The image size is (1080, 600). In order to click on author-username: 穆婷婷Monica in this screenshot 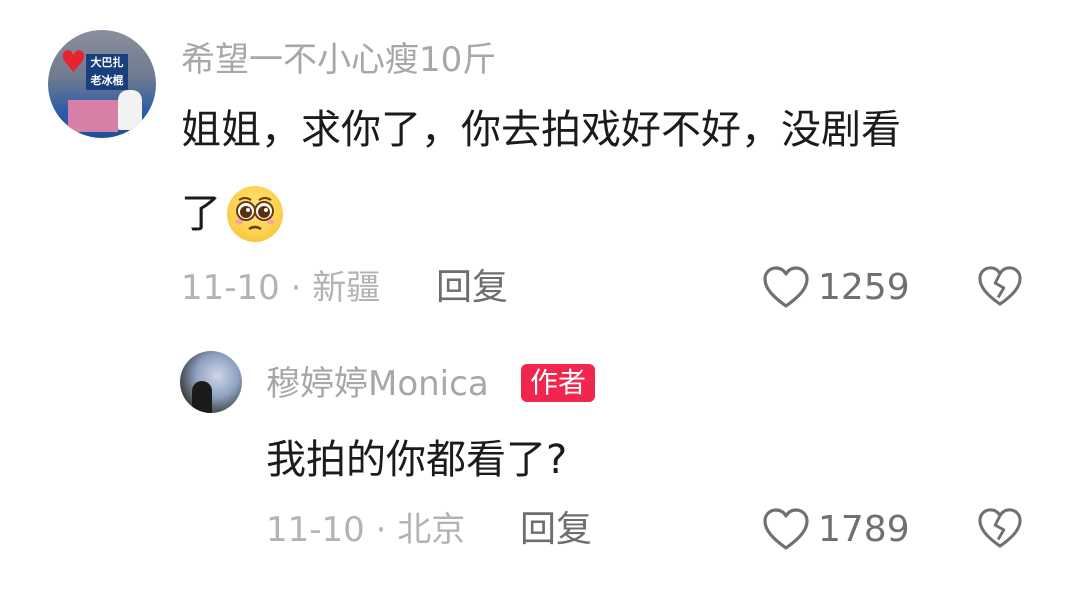, I will do `click(377, 384)`.